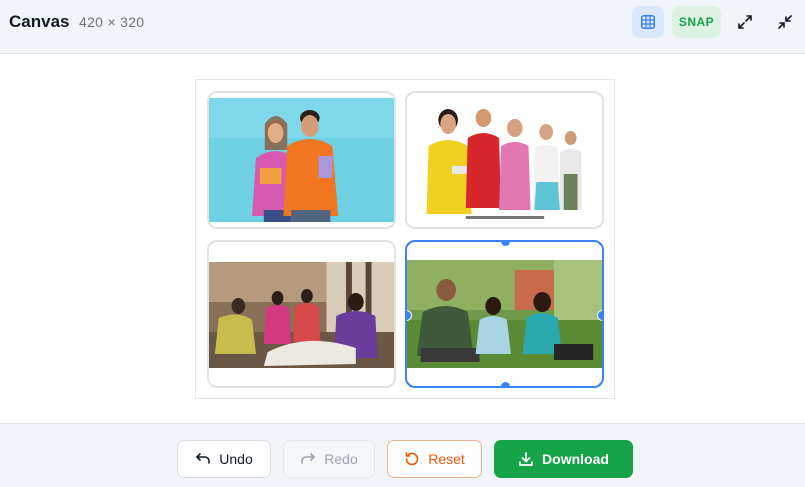  I want to click on collapse-button, so click(785, 22).